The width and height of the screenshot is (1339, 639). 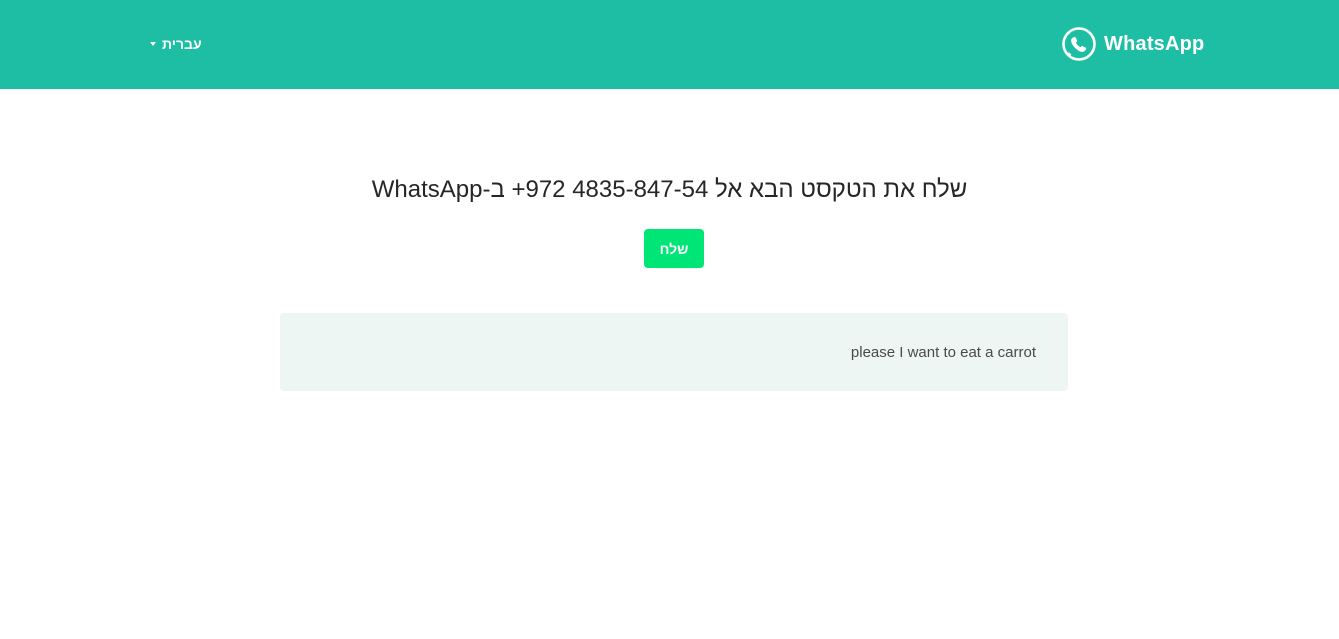 I want to click on message-text: please I want to eat a carrot, so click(x=943, y=352).